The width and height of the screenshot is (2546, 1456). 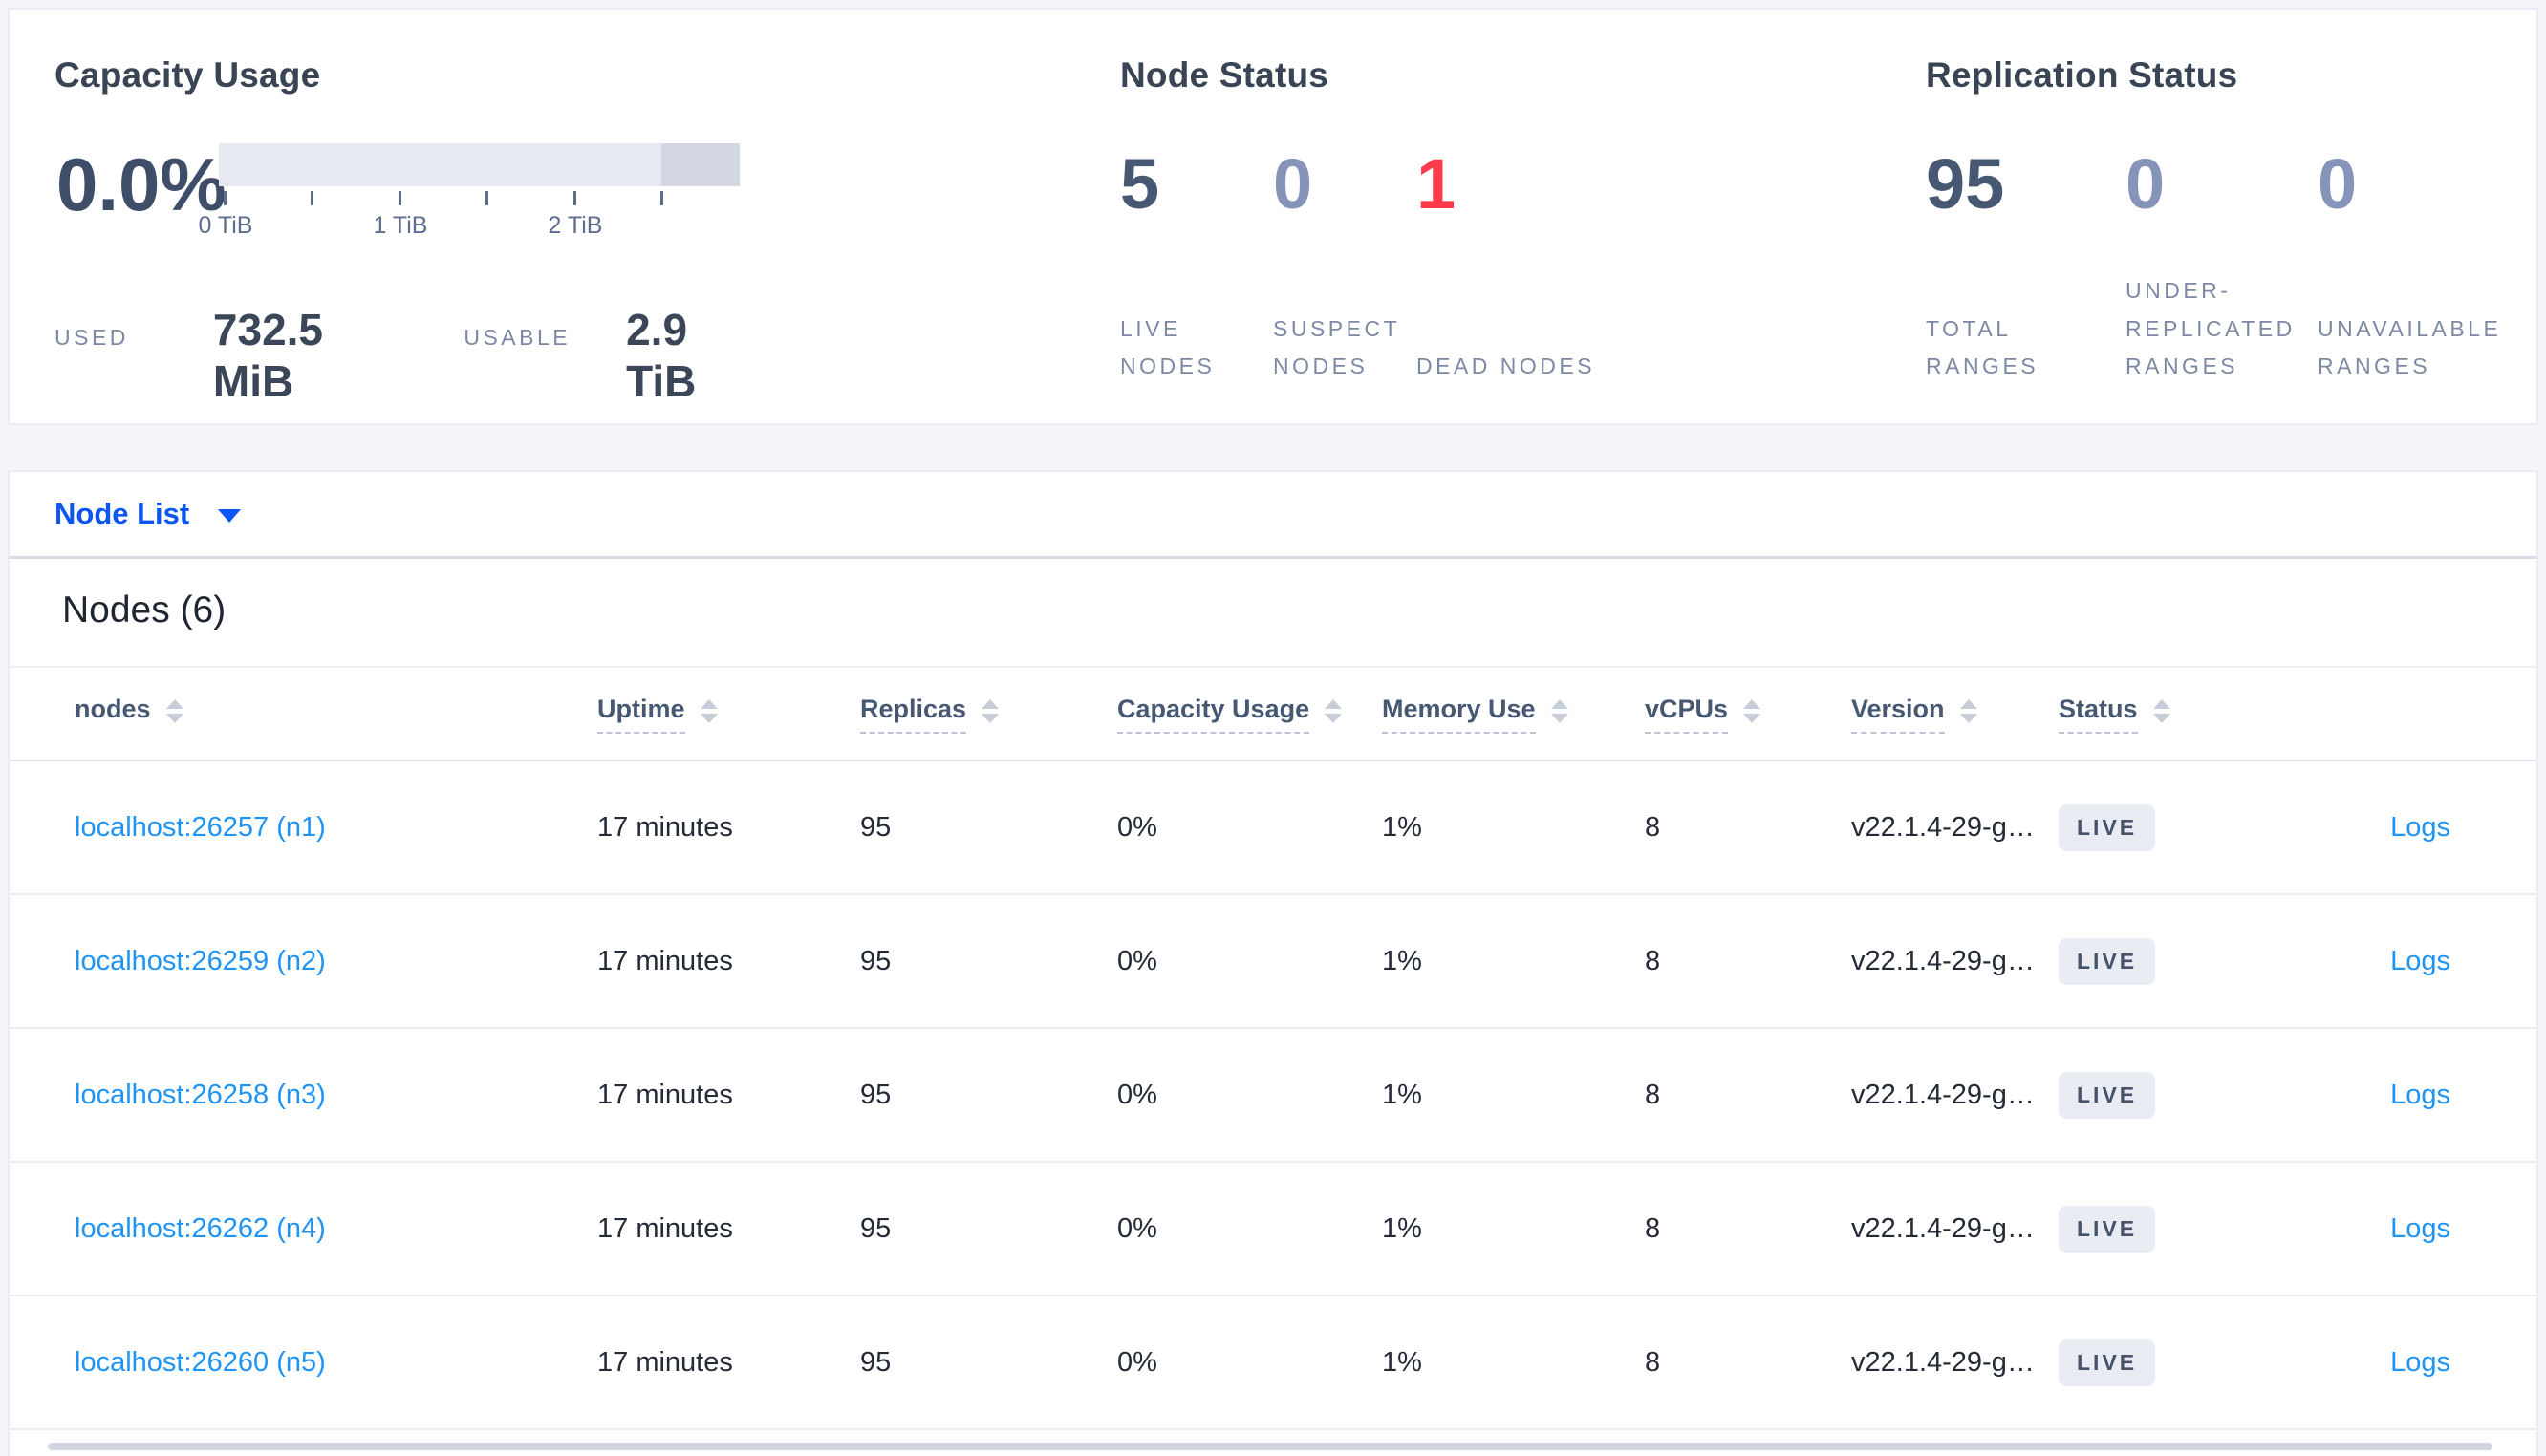 I want to click on replication-status-title: Replication Status, so click(x=2082, y=75).